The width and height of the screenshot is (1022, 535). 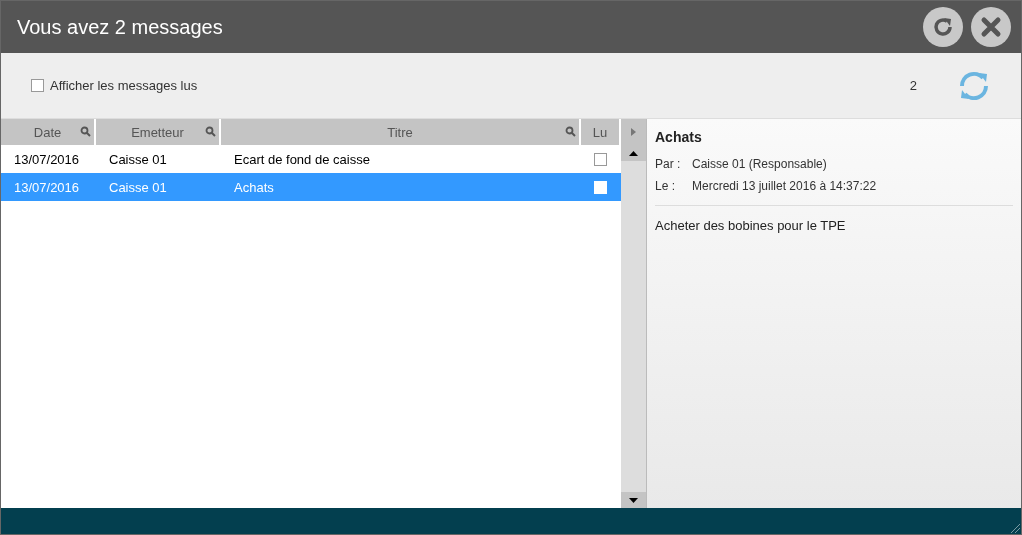 What do you see at coordinates (120, 27) in the screenshot?
I see `window-title: Vous avez 2 messages` at bounding box center [120, 27].